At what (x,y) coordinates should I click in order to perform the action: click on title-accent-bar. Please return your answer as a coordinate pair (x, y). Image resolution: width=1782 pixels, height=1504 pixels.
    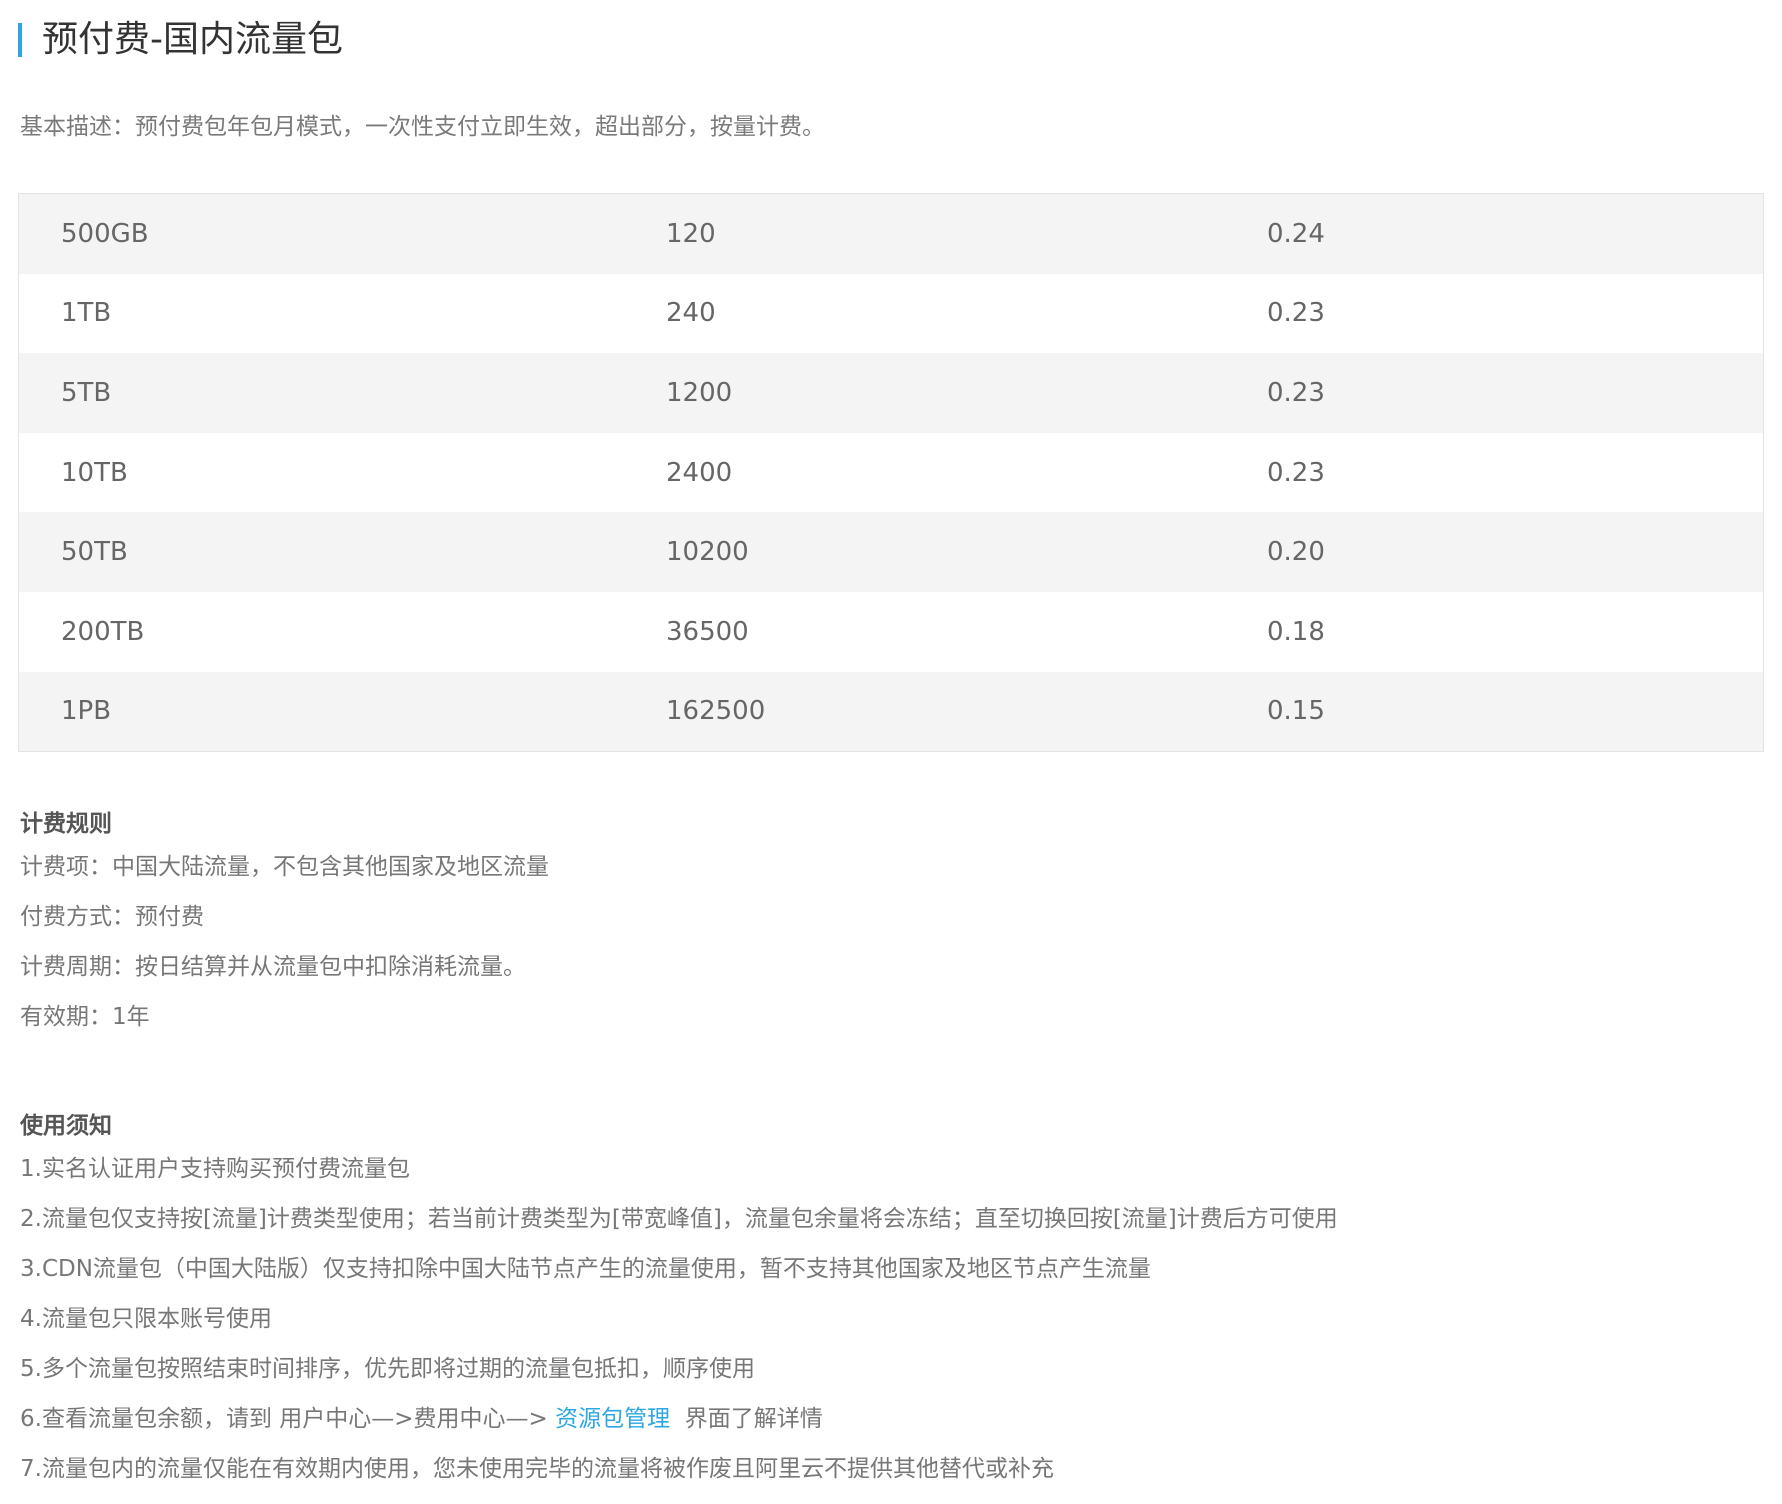
    Looking at the image, I should click on (20, 40).